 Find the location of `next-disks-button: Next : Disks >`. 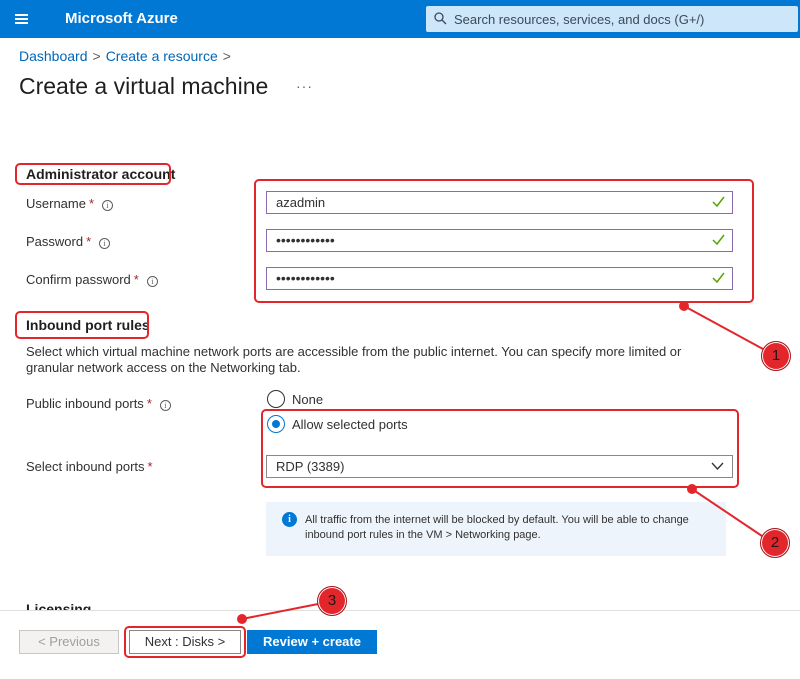

next-disks-button: Next : Disks > is located at coordinates (185, 642).